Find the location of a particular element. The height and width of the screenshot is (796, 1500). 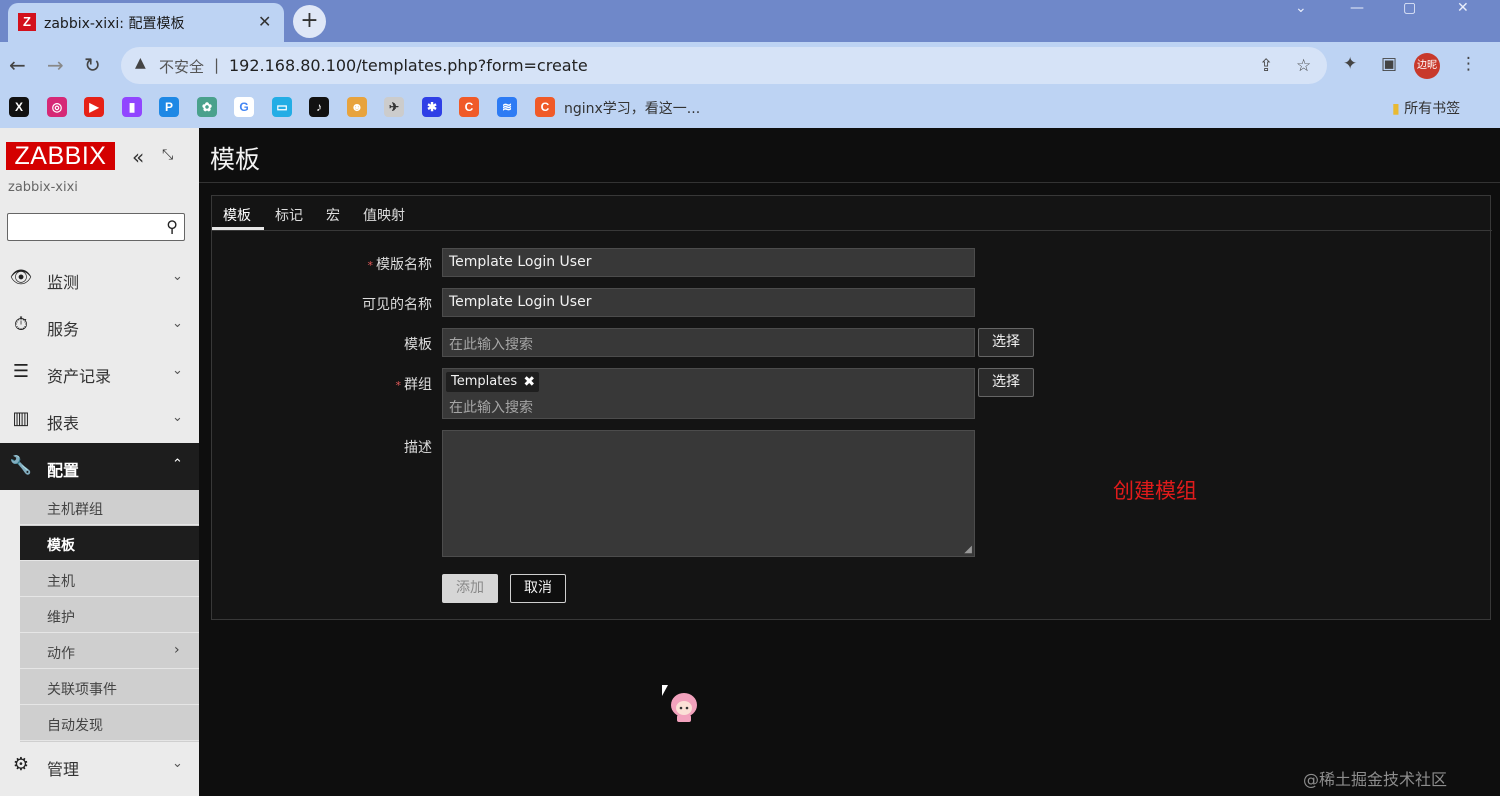

new-tab-button: + is located at coordinates (309, 21).